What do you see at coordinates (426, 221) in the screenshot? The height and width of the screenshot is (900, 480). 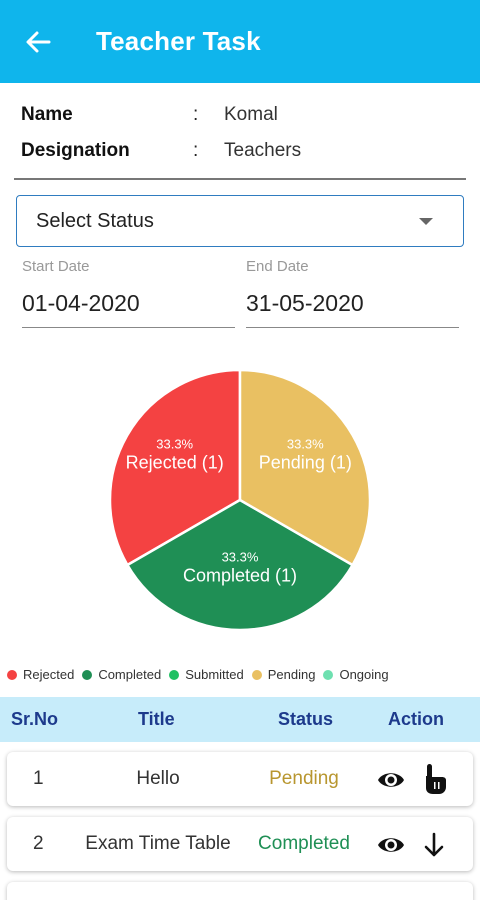 I see `caret-down-icon` at bounding box center [426, 221].